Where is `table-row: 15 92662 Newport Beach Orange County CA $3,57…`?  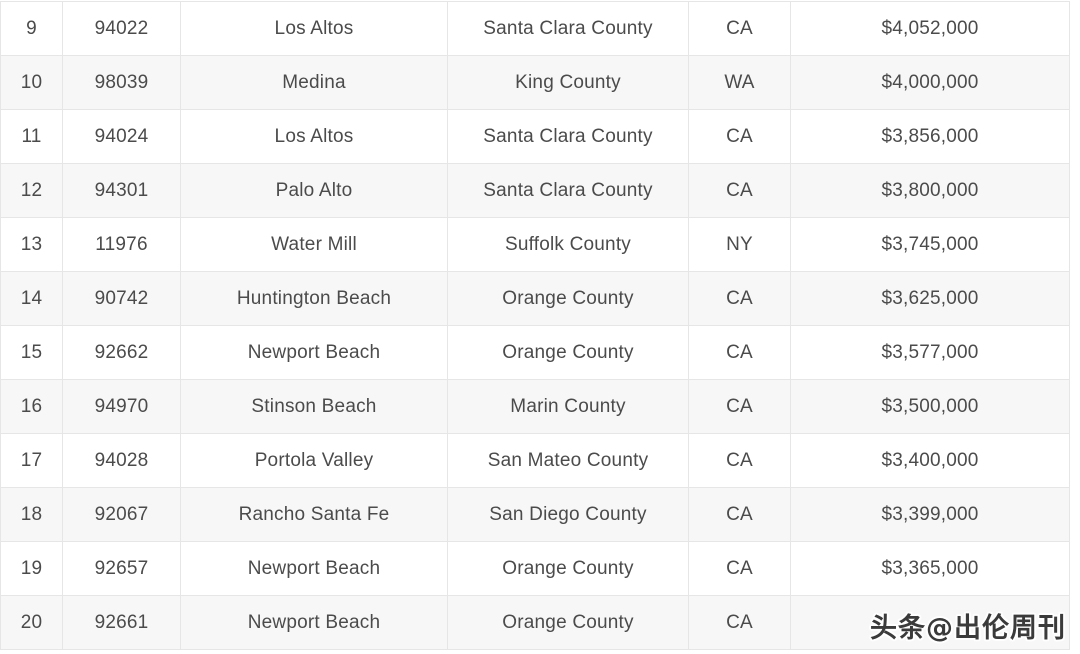
table-row: 15 92662 Newport Beach Orange County CA $3,57… is located at coordinates (535, 352).